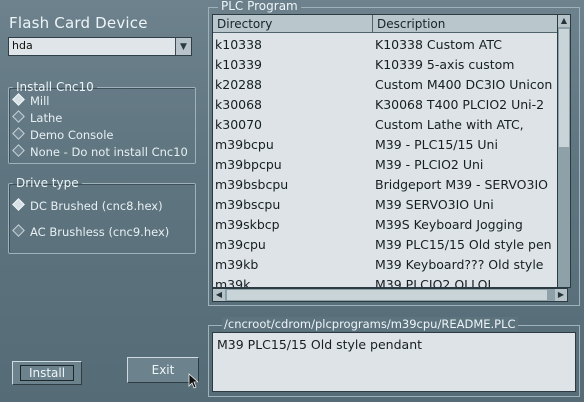  Describe the element at coordinates (293, 24) in the screenshot. I see `column-header-directory: Directory` at that location.